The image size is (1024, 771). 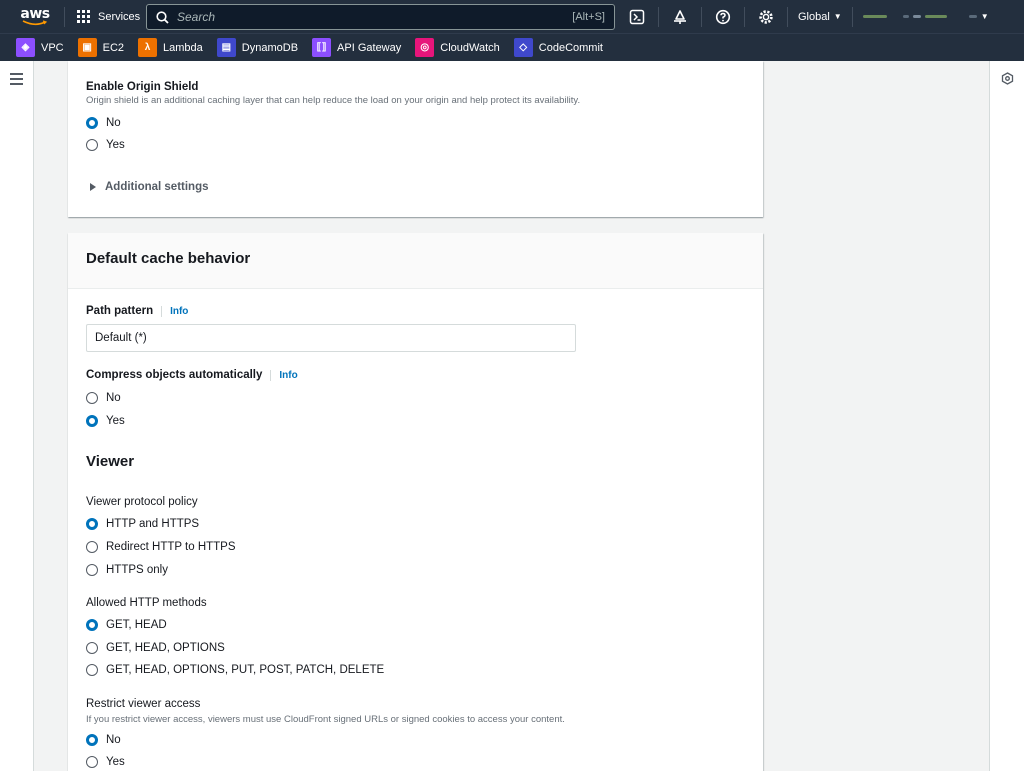 I want to click on tools-panel, so click(x=1006, y=416).